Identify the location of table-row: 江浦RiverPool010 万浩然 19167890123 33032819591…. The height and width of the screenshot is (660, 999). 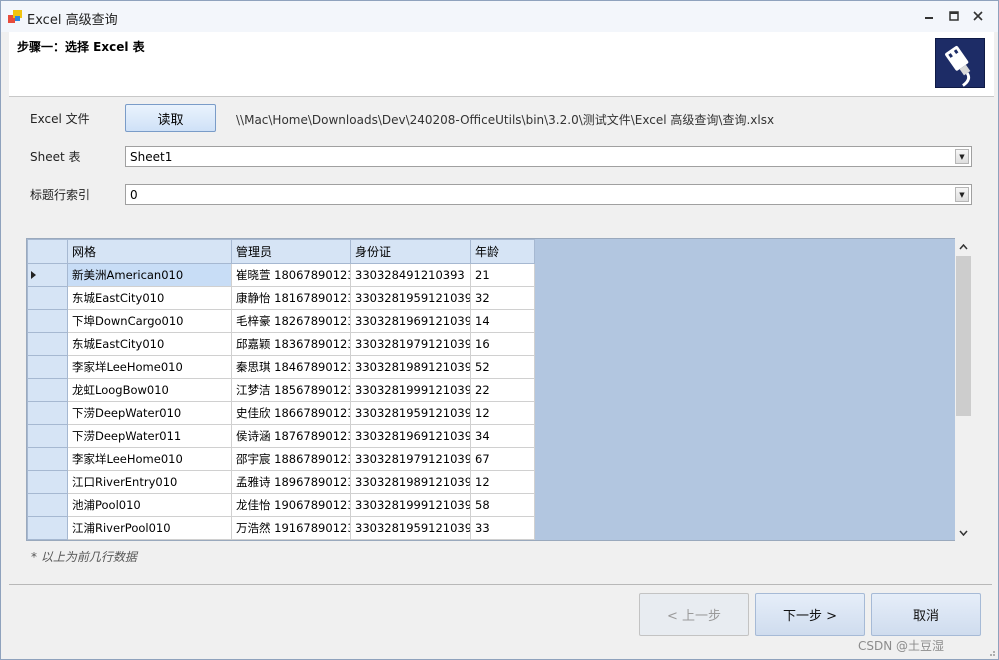
(281, 528).